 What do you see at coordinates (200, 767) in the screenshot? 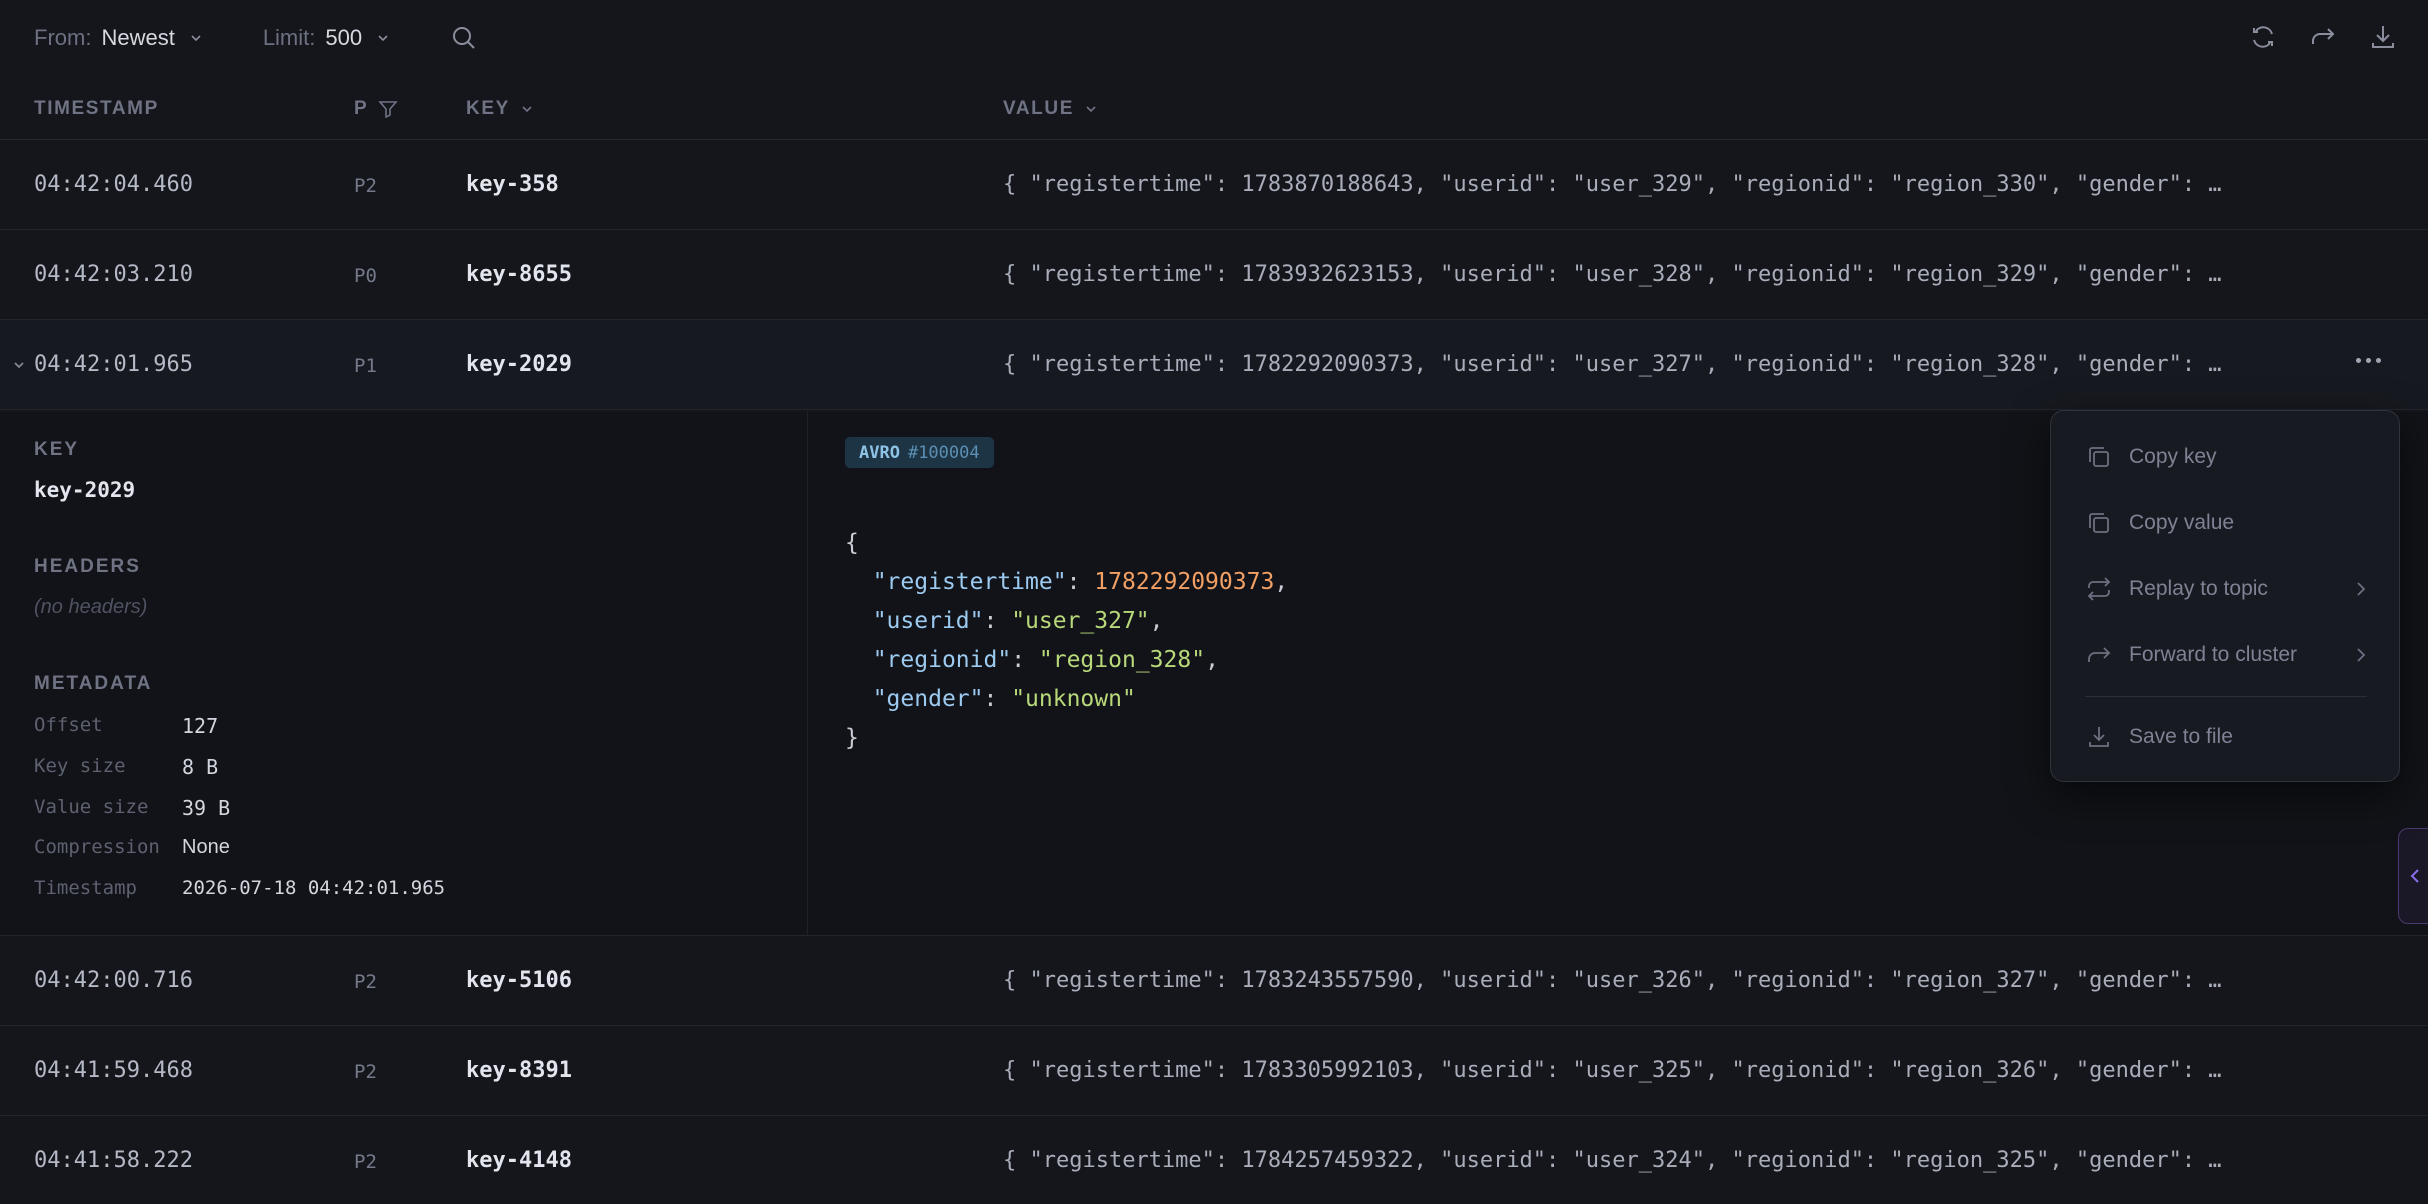
I see `metadata-value: 8 B` at bounding box center [200, 767].